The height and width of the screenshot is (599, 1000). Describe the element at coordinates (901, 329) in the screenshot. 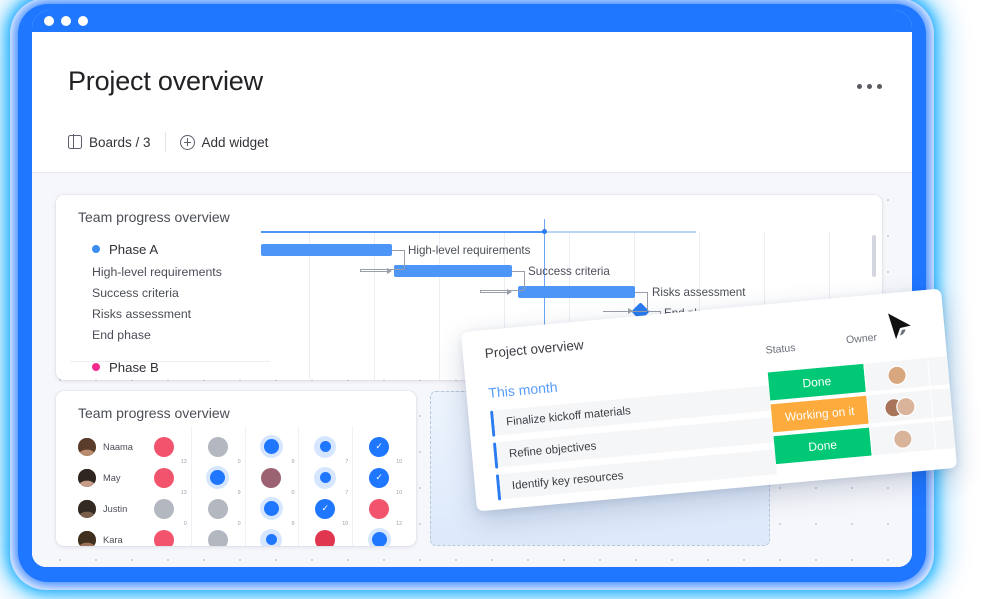

I see `mouse-pointer-icon` at that location.